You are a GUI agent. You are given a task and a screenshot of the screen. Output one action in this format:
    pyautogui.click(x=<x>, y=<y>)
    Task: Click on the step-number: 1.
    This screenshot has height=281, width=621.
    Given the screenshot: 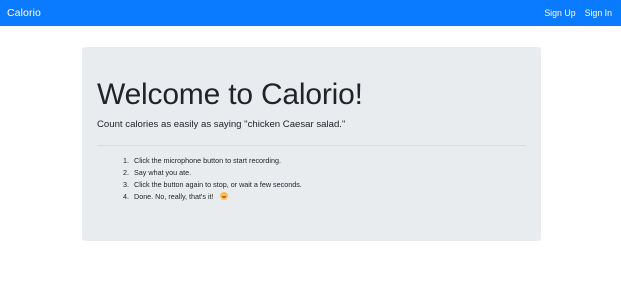 What is the action you would take?
    pyautogui.click(x=126, y=160)
    